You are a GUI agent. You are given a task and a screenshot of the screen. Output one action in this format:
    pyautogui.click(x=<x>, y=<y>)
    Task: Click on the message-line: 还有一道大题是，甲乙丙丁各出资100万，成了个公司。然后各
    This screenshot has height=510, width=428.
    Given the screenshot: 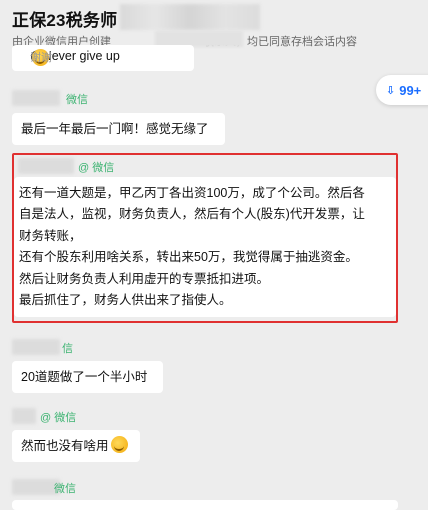 What is the action you would take?
    pyautogui.click(x=192, y=193)
    